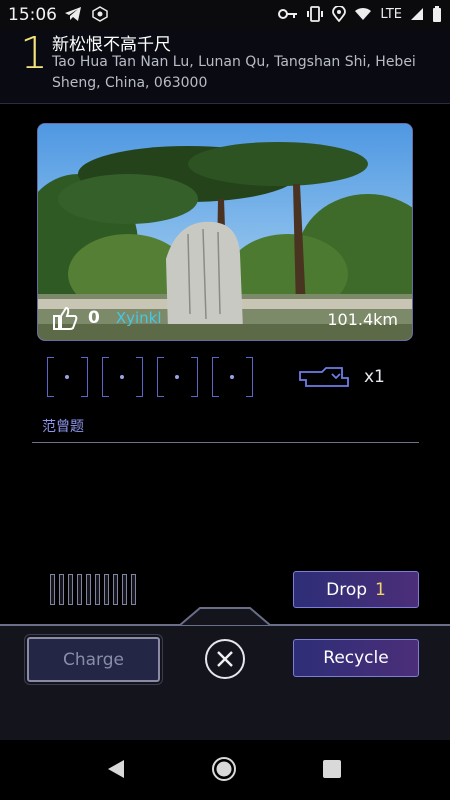  What do you see at coordinates (65, 318) in the screenshot?
I see `thumbs-up-icon` at bounding box center [65, 318].